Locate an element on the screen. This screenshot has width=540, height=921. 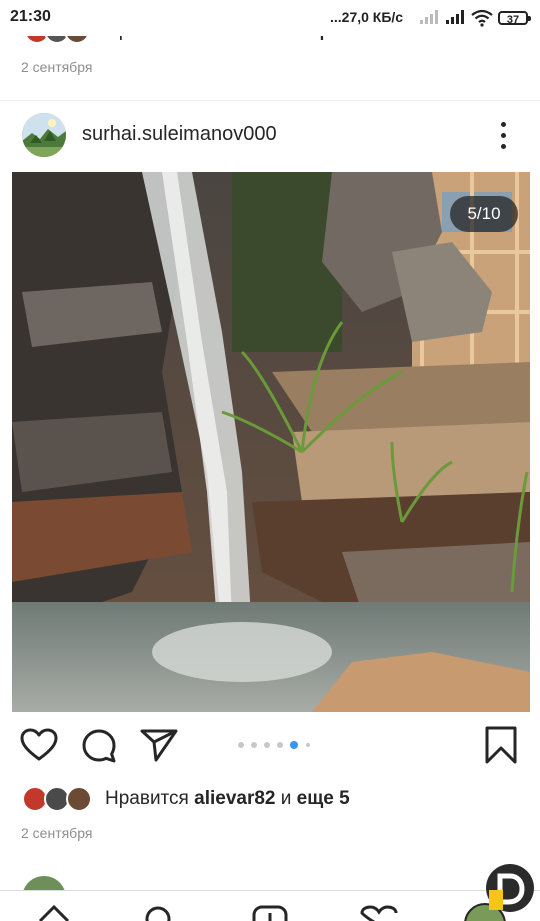
add-icon is located at coordinates (270, 913).